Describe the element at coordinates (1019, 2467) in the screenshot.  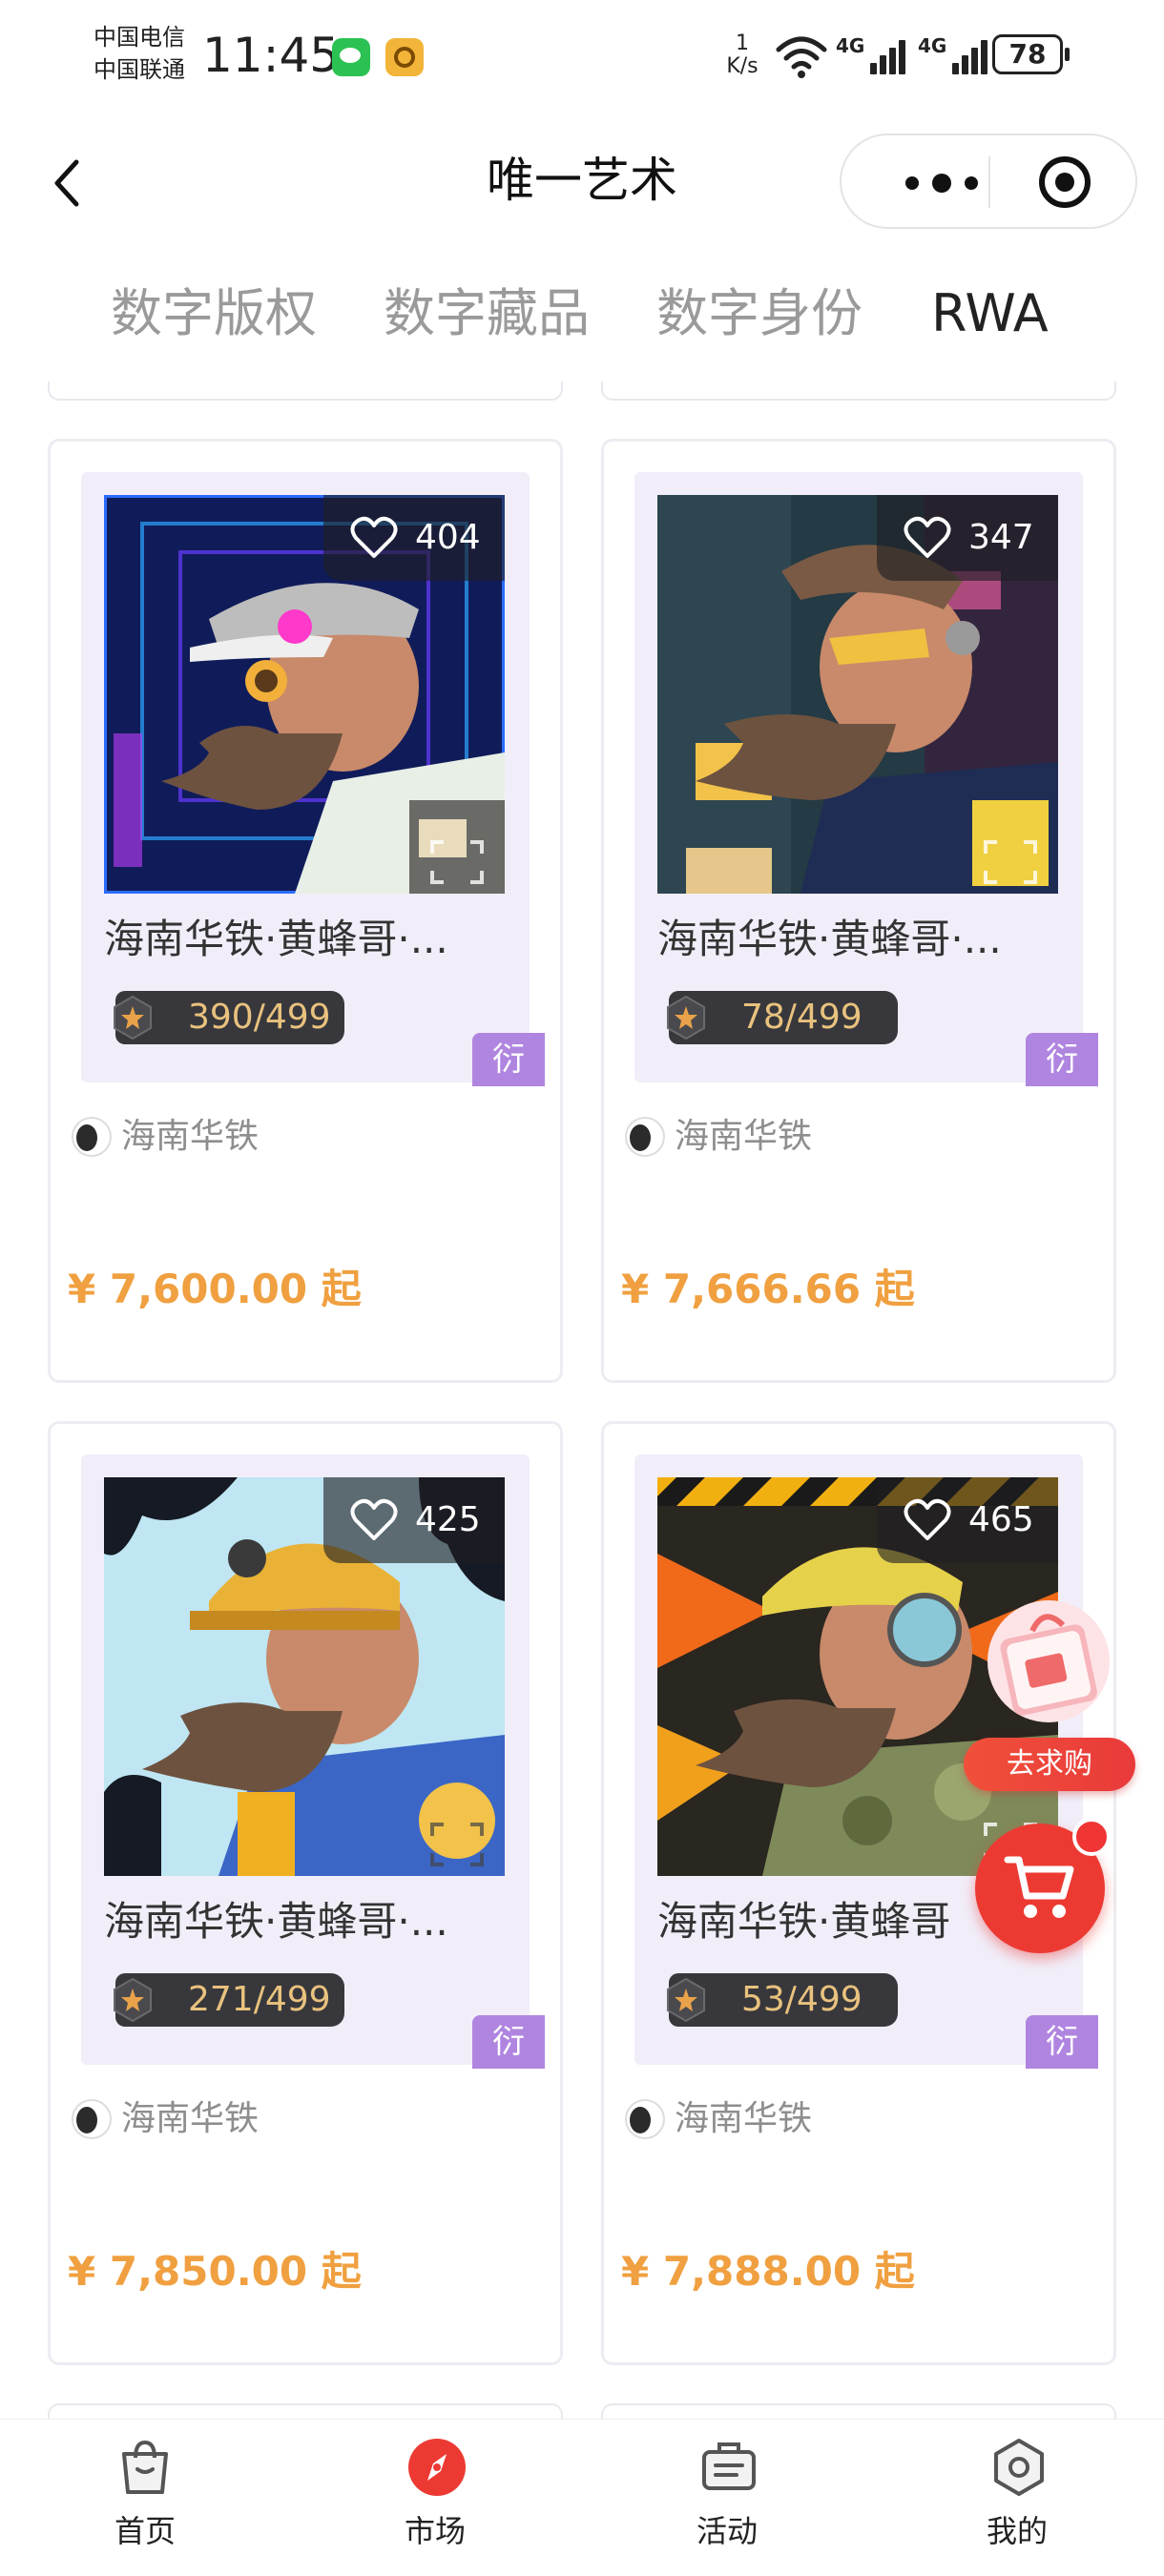
I see `hexagon-icon` at that location.